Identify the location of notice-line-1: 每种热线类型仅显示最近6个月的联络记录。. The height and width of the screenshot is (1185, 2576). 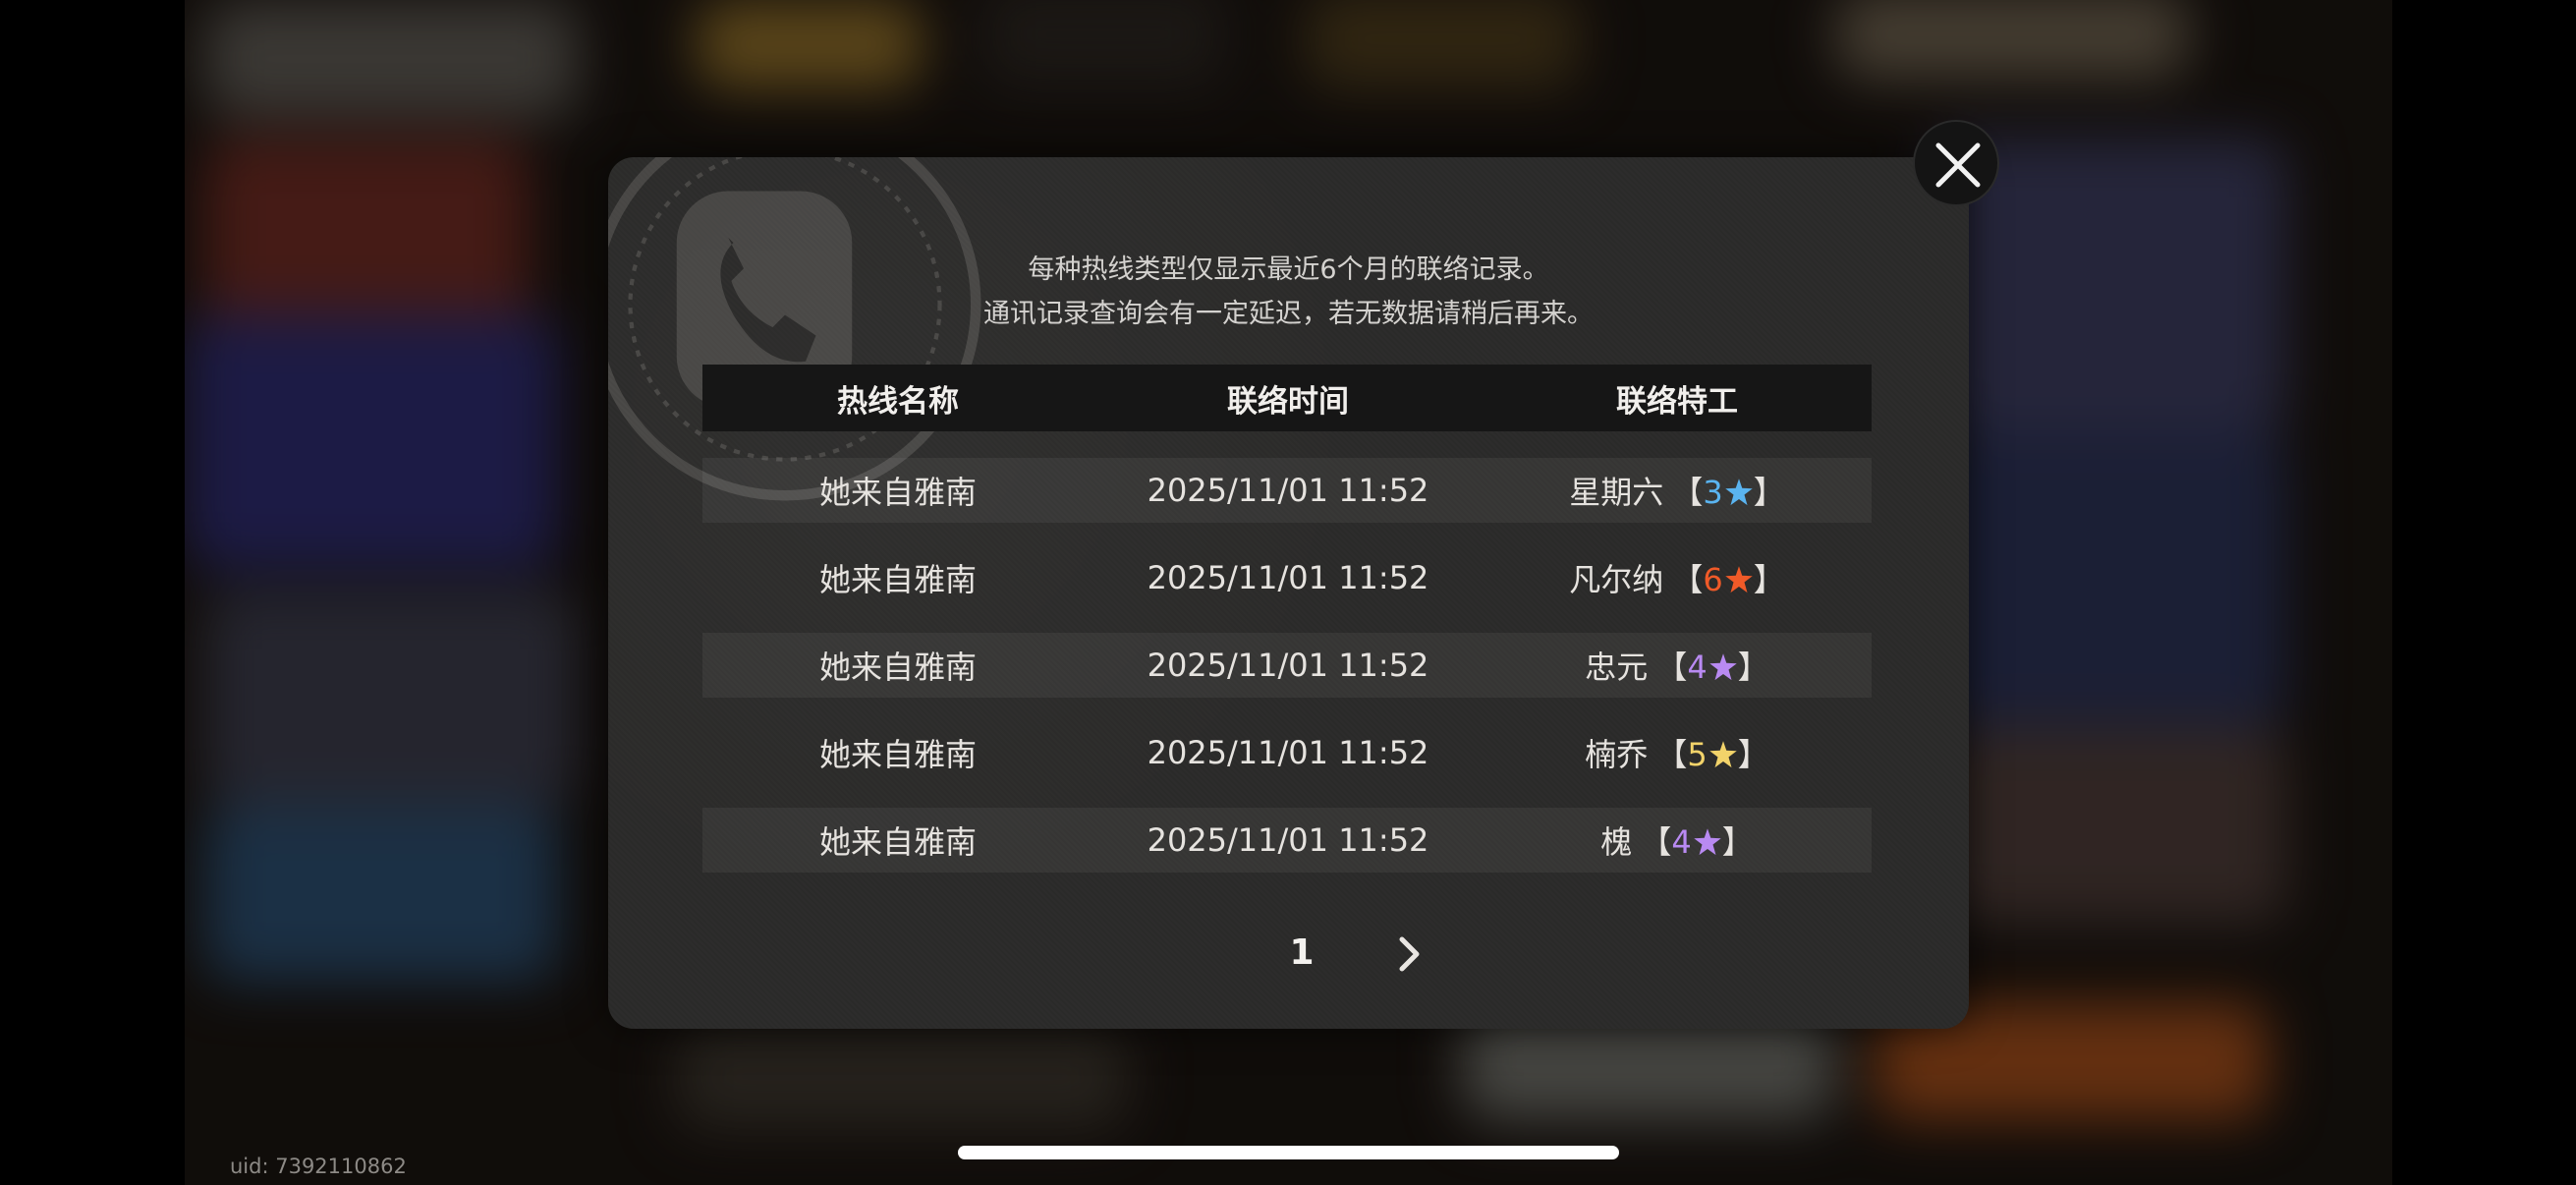
(1288, 269).